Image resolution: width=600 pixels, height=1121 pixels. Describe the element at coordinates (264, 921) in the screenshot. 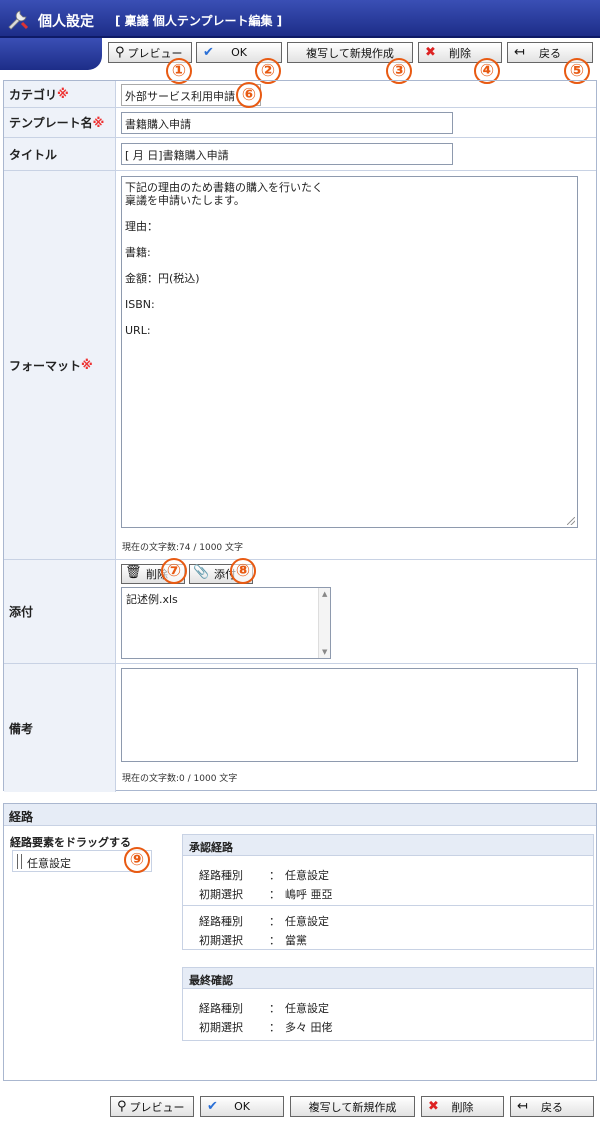

I see `approval-group-2-type: 経路種別：任意設定` at that location.